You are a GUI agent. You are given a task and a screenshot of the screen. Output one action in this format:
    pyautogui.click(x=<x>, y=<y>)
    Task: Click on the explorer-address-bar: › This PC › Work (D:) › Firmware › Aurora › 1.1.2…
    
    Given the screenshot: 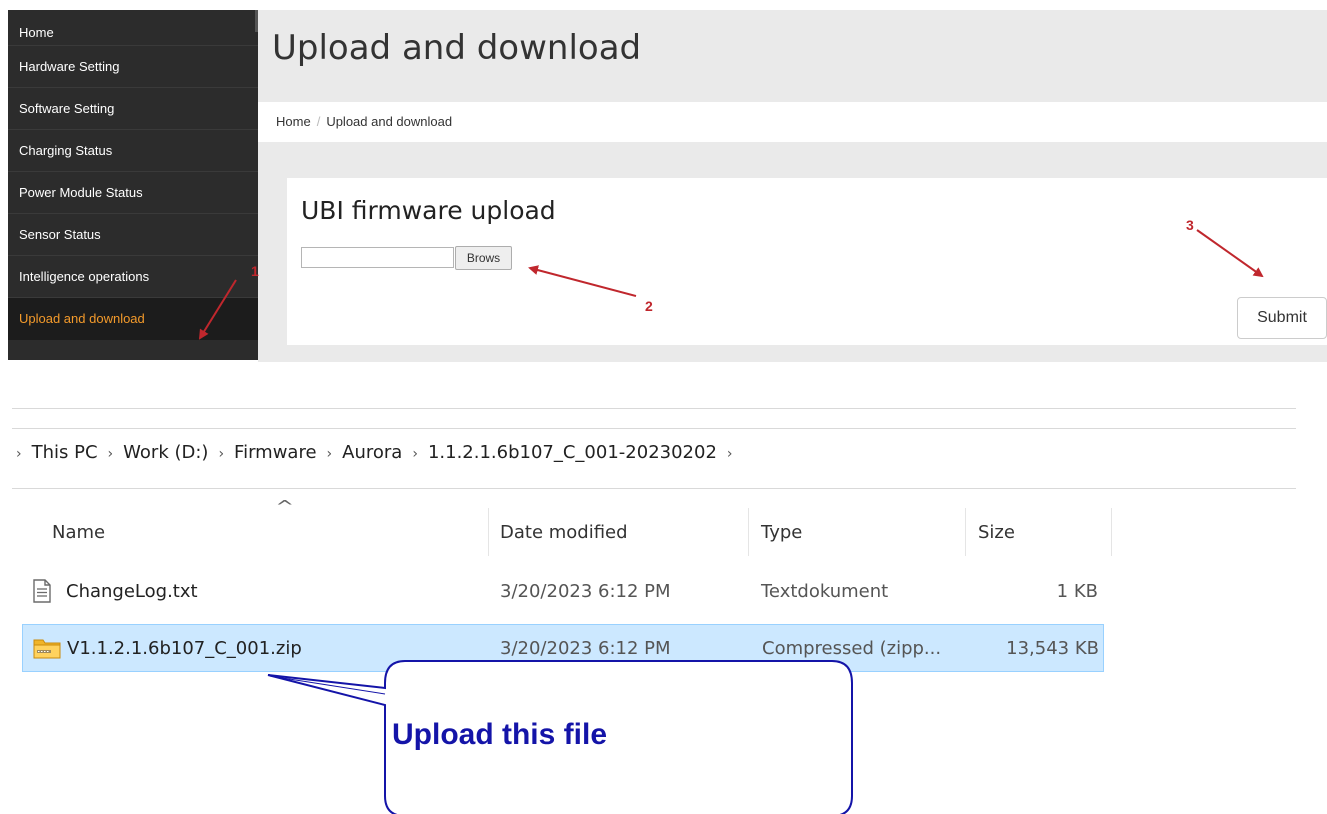 What is the action you would take?
    pyautogui.click(x=379, y=452)
    